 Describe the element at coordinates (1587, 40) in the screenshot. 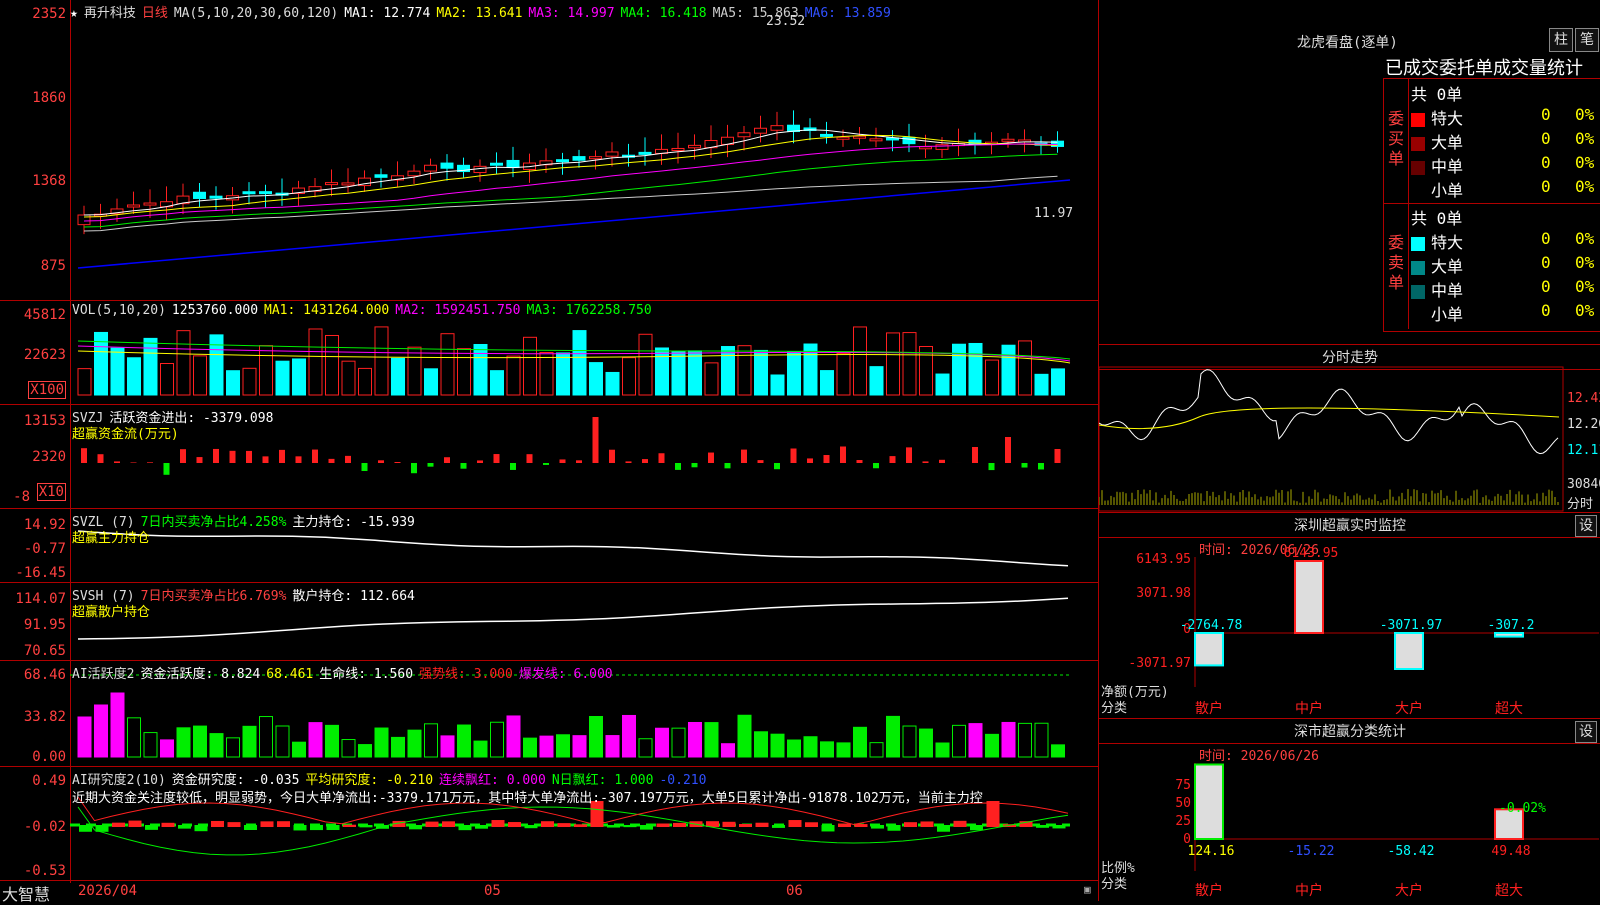

I see `tick-mode-button: 笔` at that location.